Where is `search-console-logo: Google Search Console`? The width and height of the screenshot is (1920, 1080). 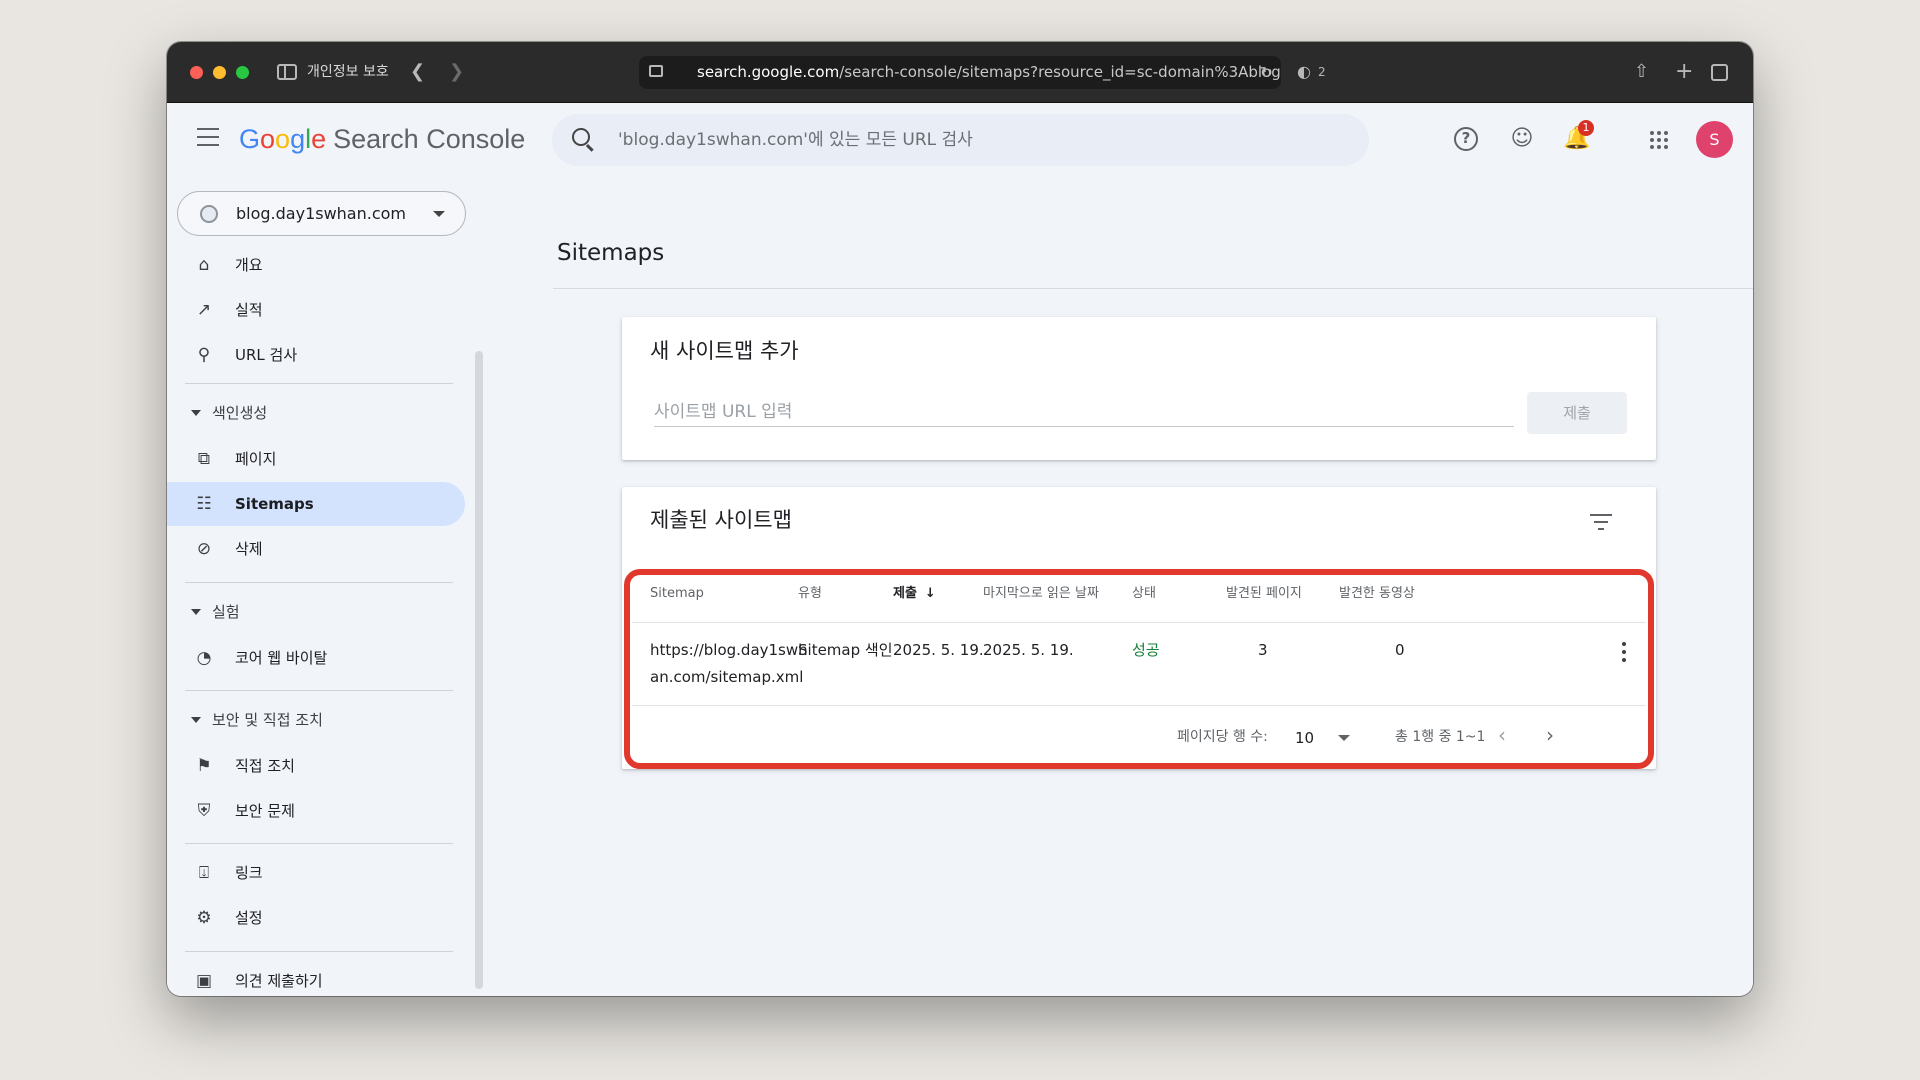 search-console-logo: Google Search Console is located at coordinates (382, 139).